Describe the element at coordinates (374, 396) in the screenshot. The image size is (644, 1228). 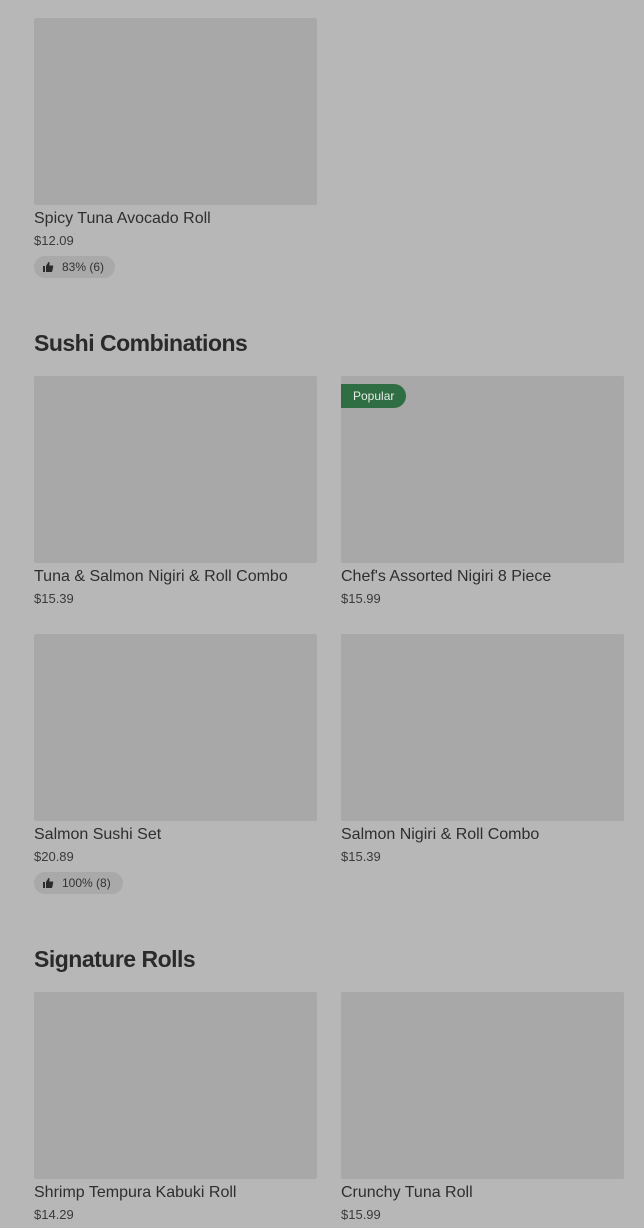
I see `popular-badge: Popular` at that location.